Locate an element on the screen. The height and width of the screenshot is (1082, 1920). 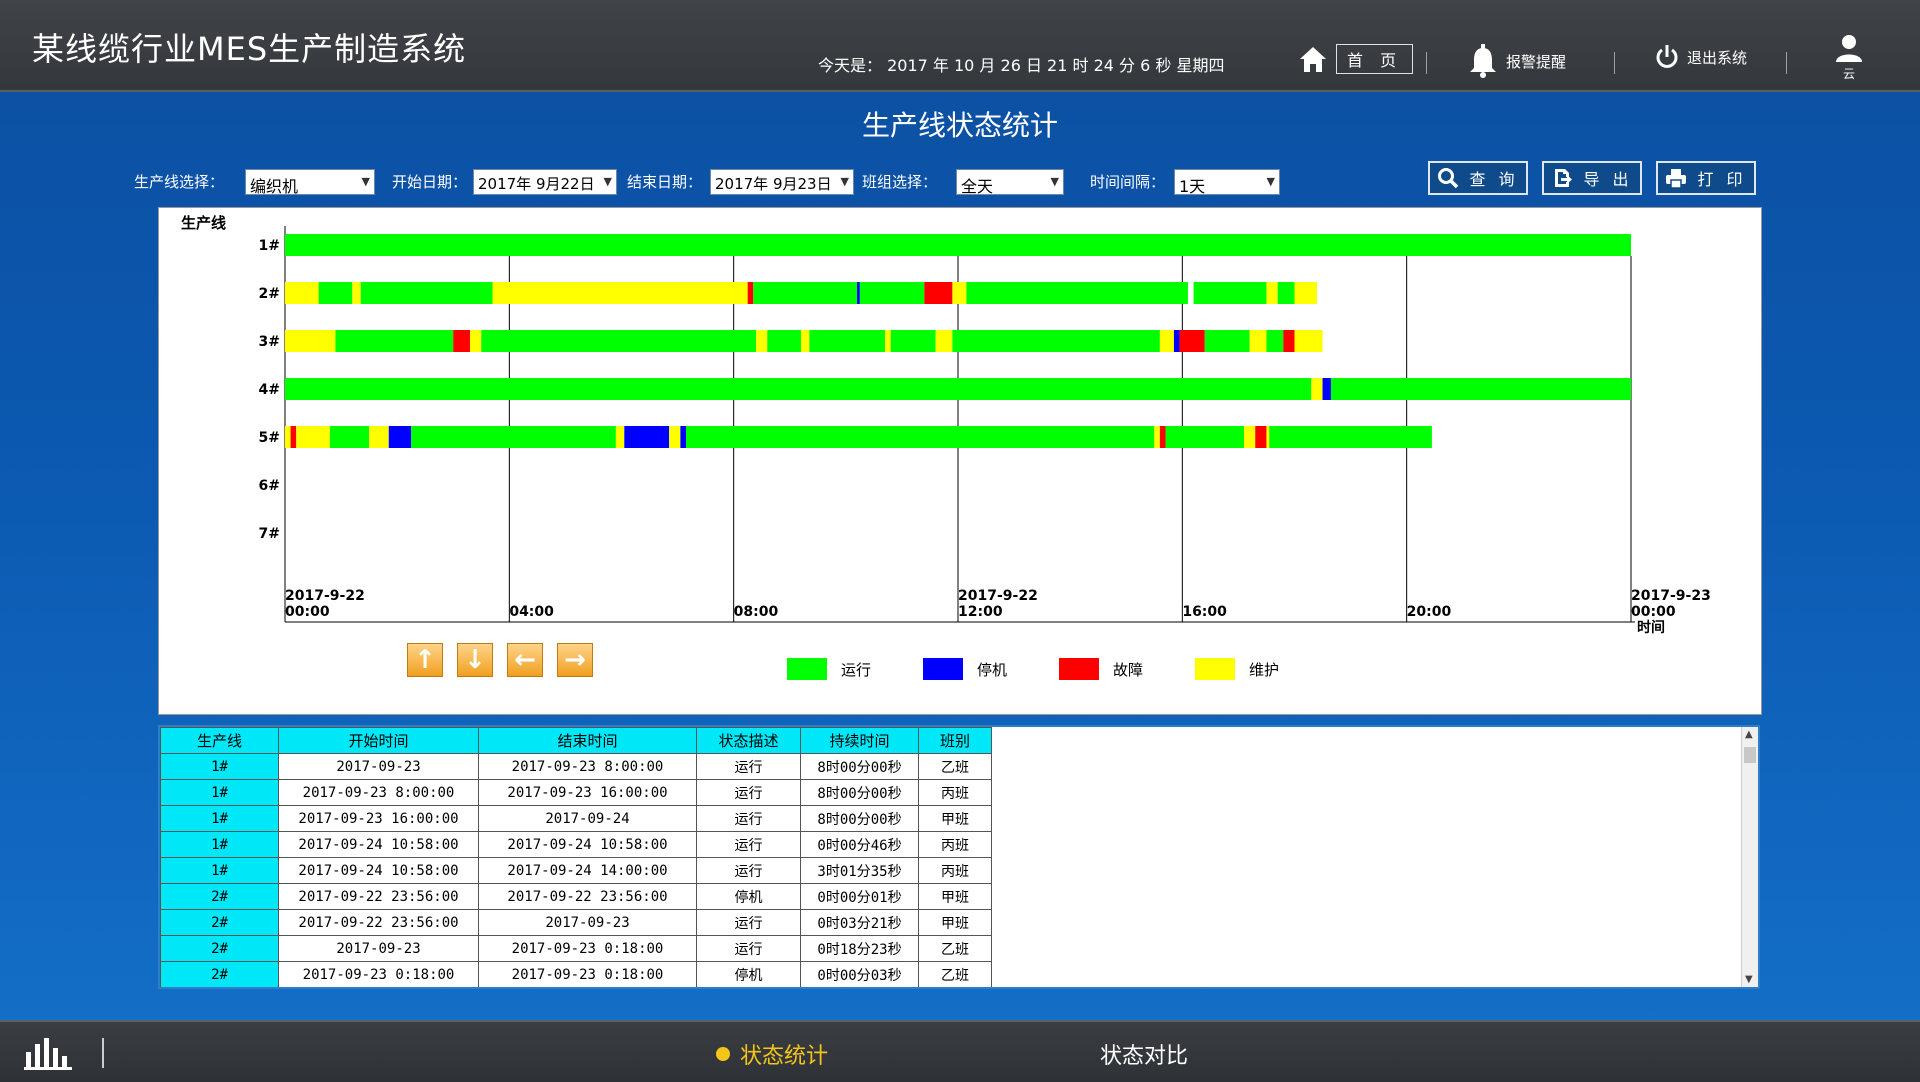
arrow-right-icon: → is located at coordinates (575, 660).